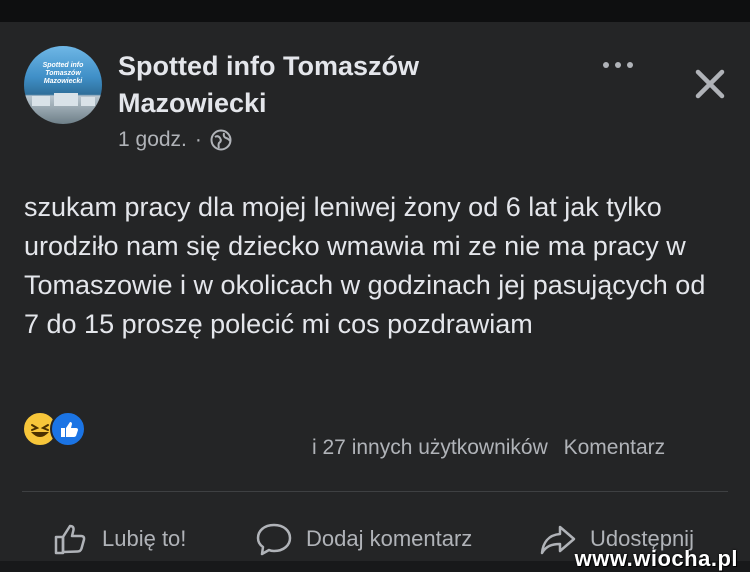 The image size is (750, 572). What do you see at coordinates (308, 85) in the screenshot?
I see `author-name: Spotted info Tomaszów Mazowiecki` at bounding box center [308, 85].